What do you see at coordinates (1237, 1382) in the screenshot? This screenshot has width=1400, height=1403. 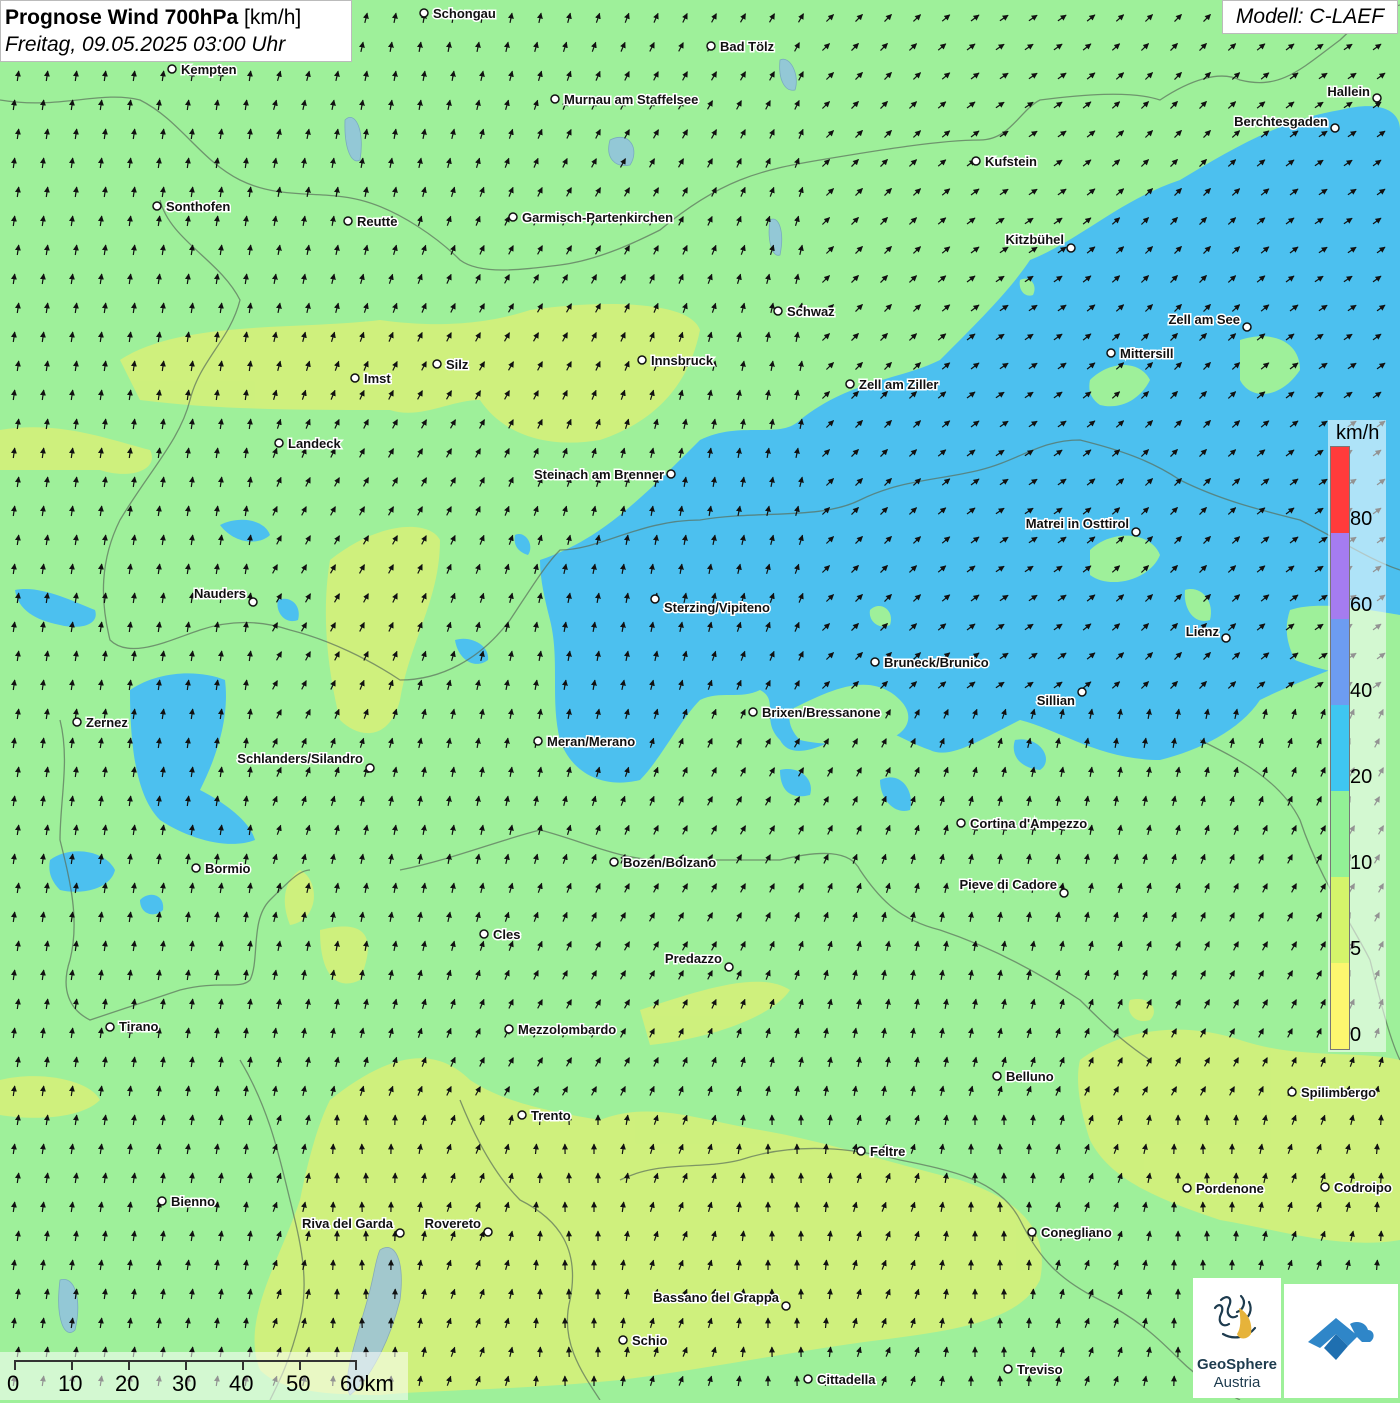 I see `logo-line2: Austria` at bounding box center [1237, 1382].